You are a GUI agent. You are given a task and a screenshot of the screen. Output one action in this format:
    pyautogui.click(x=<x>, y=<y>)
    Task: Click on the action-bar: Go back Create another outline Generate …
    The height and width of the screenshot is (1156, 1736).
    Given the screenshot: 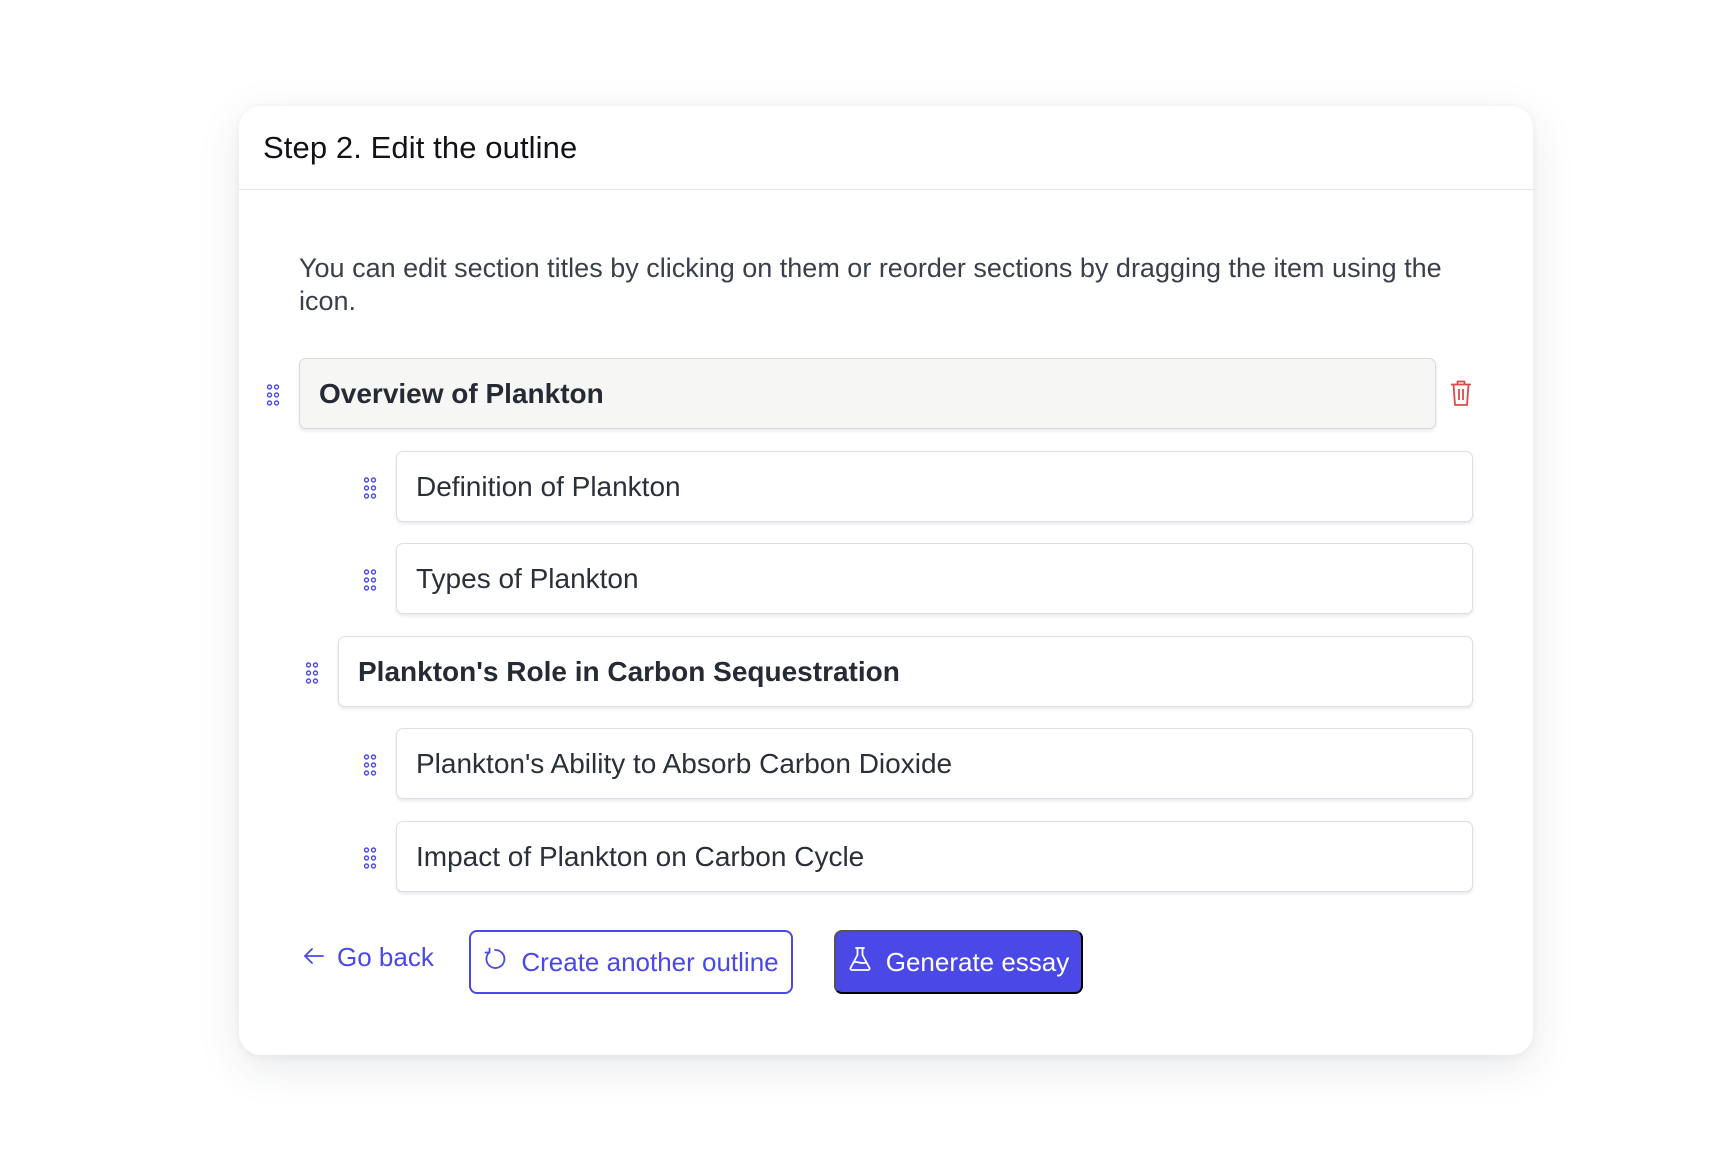 What is the action you would take?
    pyautogui.click(x=886, y=962)
    